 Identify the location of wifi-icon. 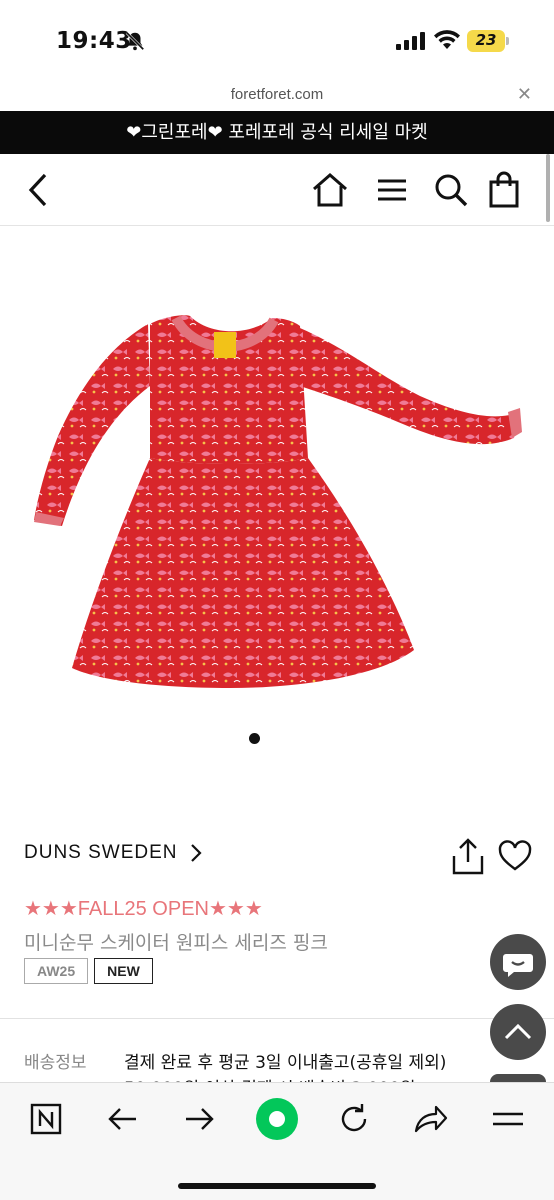
(447, 39).